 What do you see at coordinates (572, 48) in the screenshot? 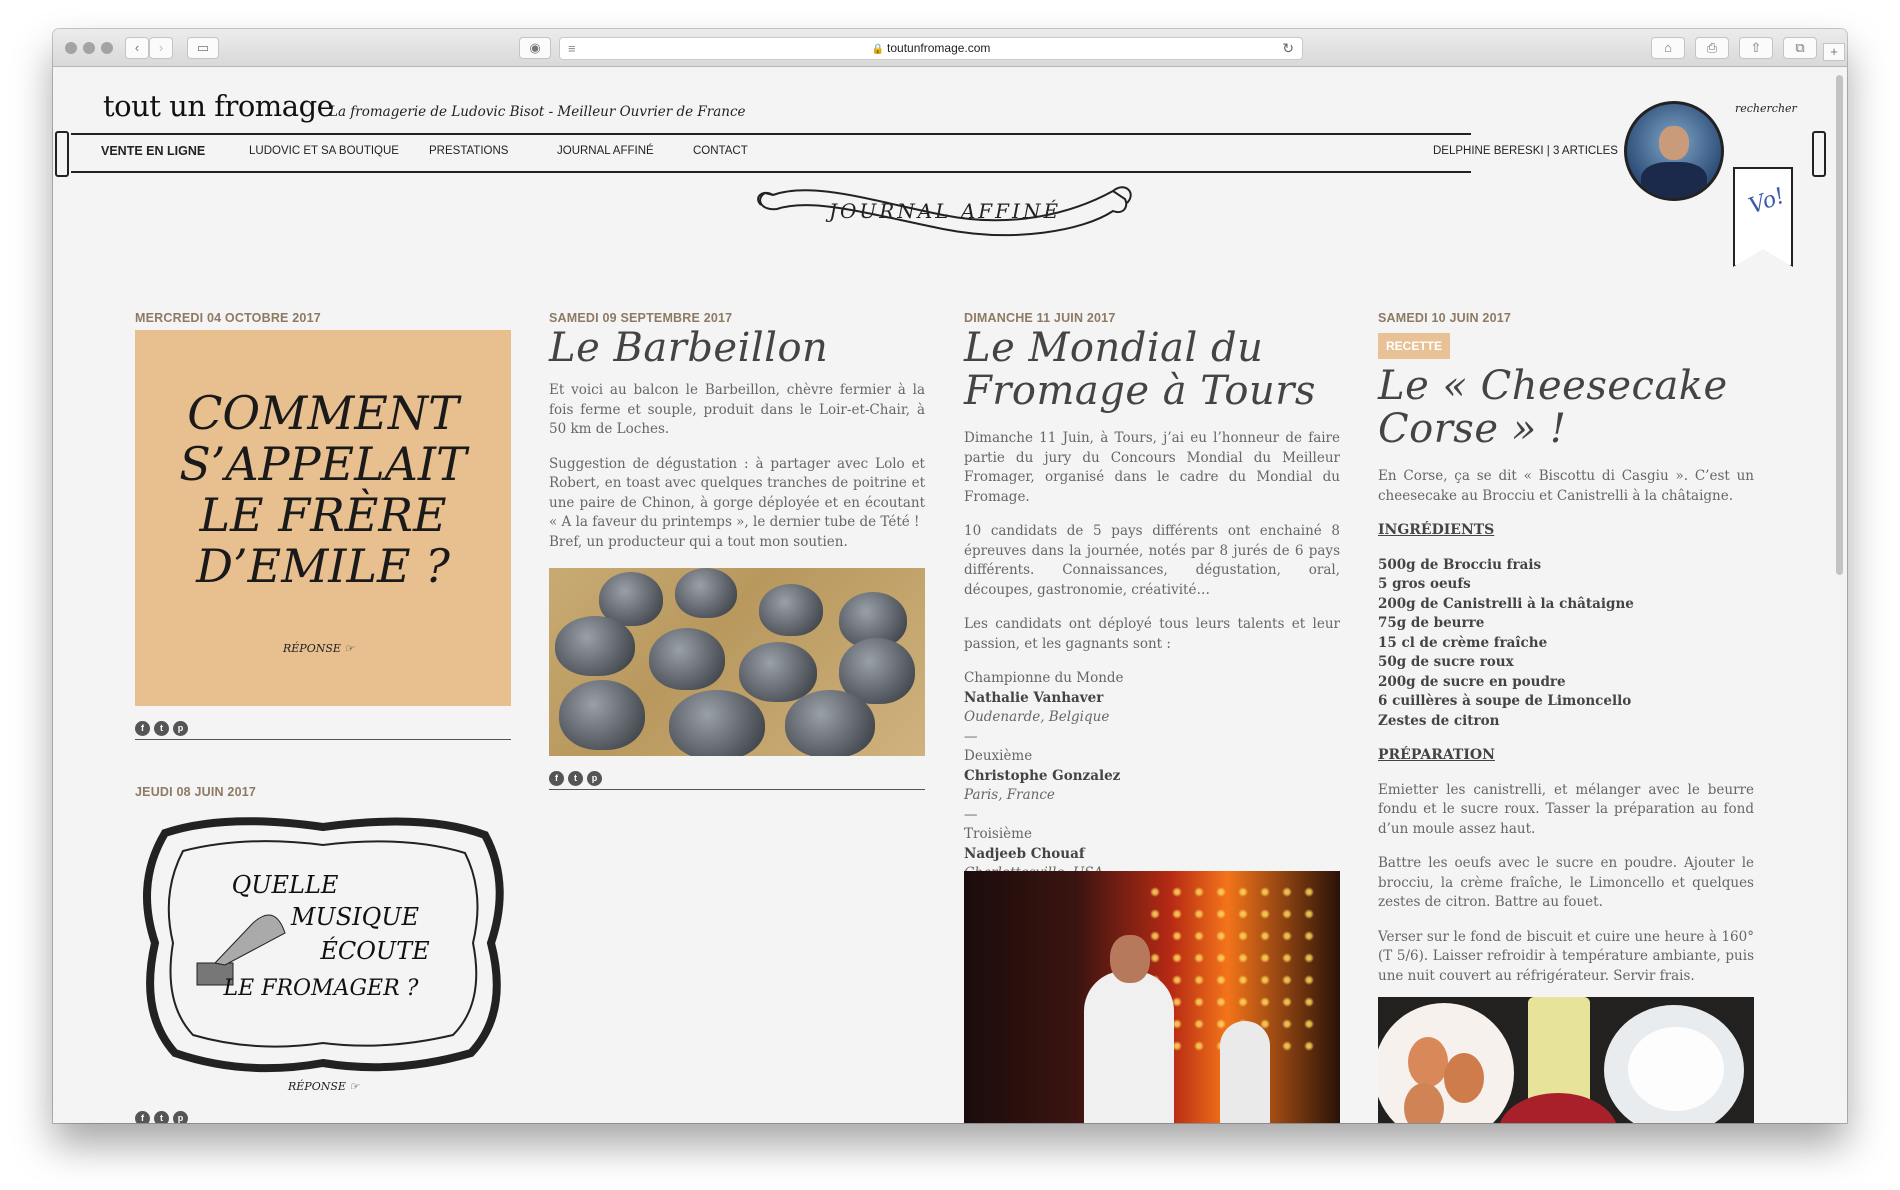
I see `reader-icon: ≡` at bounding box center [572, 48].